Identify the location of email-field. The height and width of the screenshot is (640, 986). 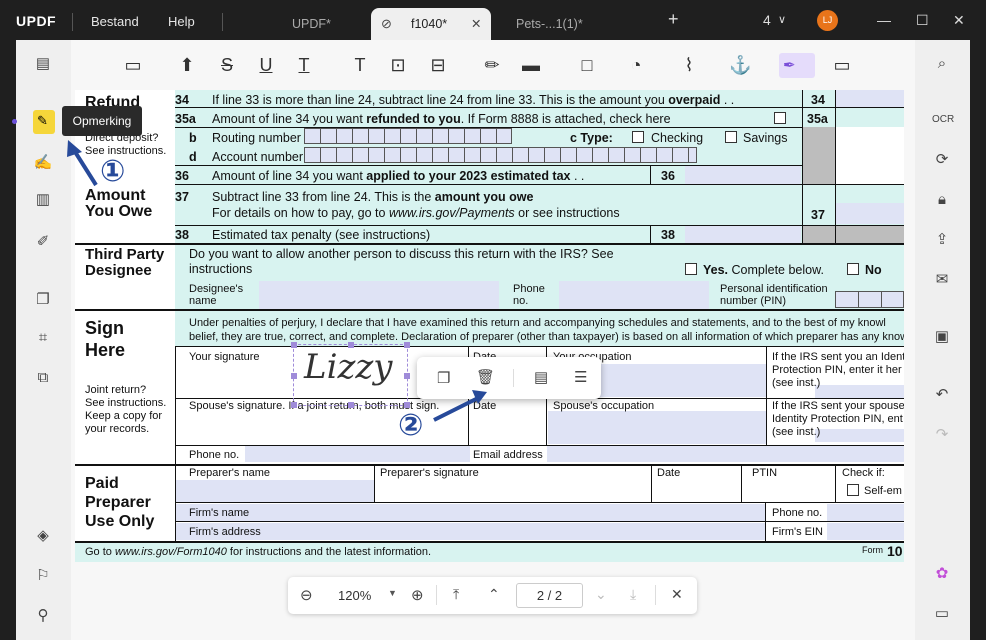
(725, 453).